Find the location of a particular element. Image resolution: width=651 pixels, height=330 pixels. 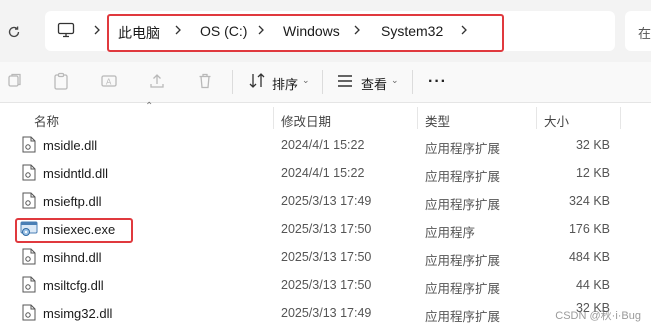

file-size: 324 KB is located at coordinates (589, 201).